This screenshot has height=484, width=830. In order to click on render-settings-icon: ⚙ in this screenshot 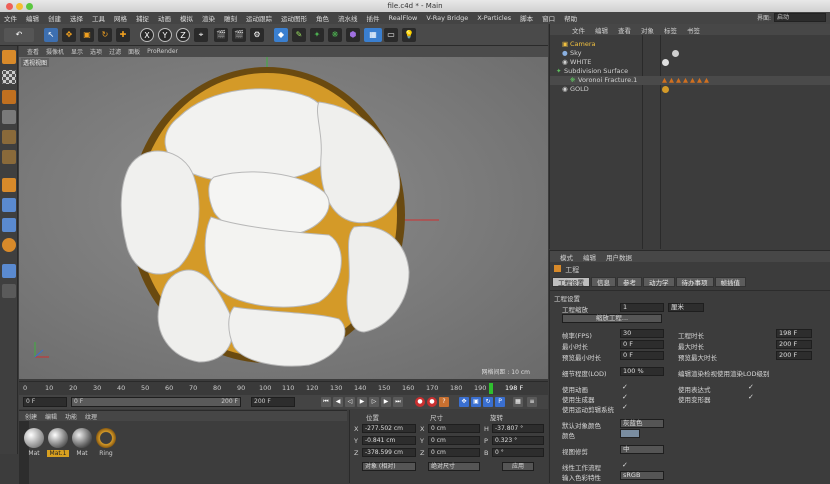, I will do `click(257, 35)`.